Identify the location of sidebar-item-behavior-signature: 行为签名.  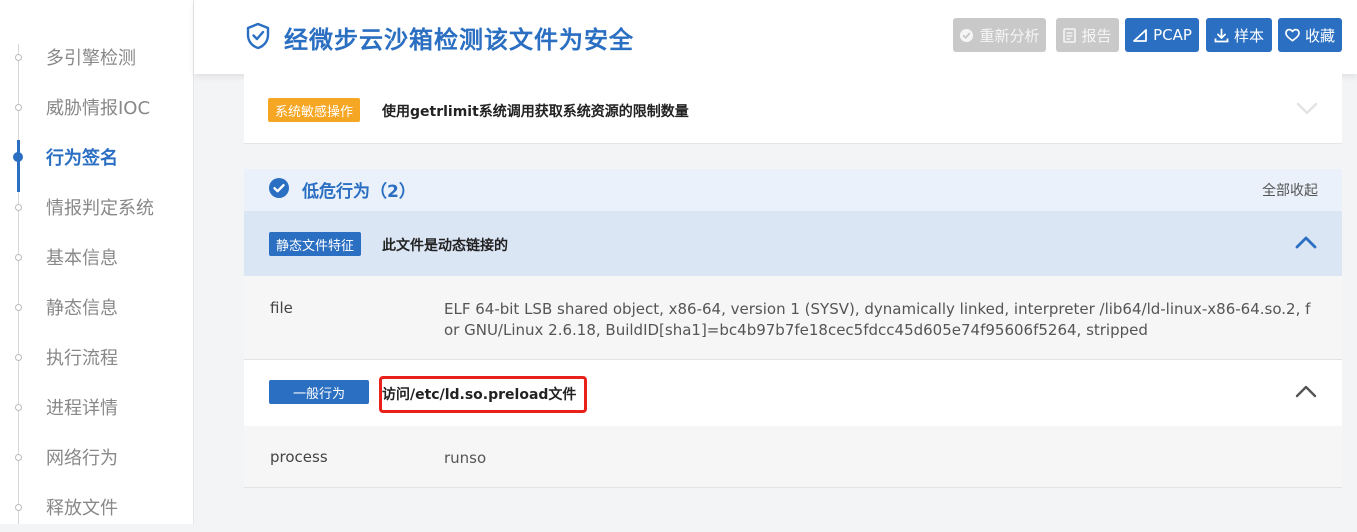
(97, 157).